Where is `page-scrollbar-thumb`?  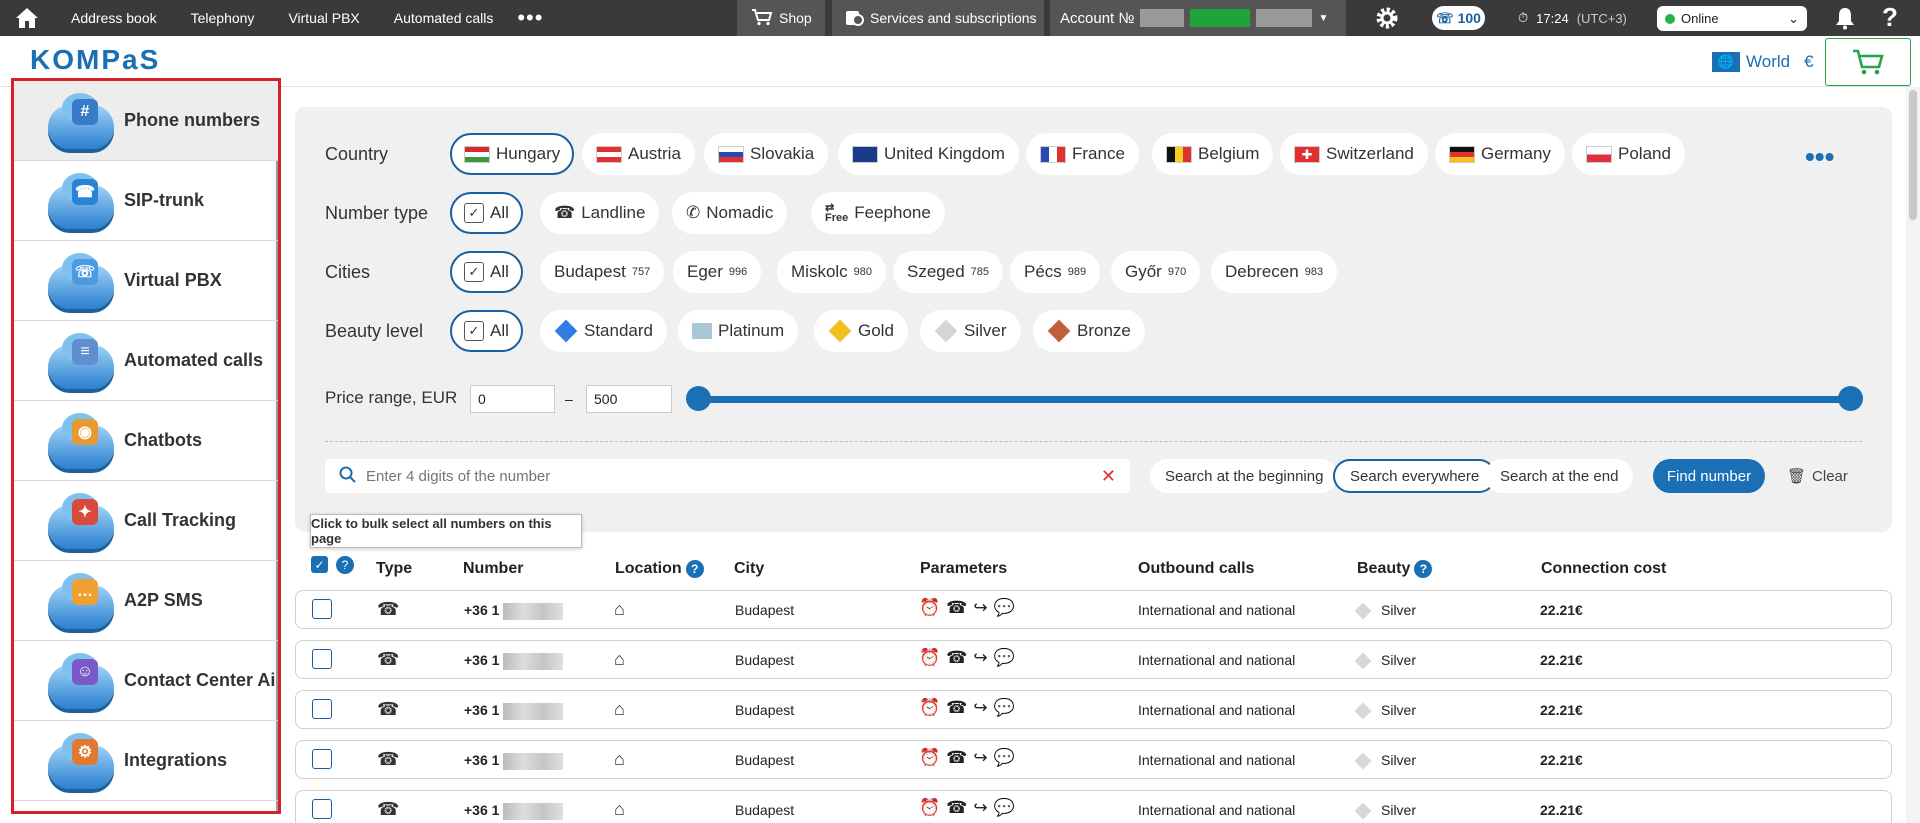 page-scrollbar-thumb is located at coordinates (1913, 155).